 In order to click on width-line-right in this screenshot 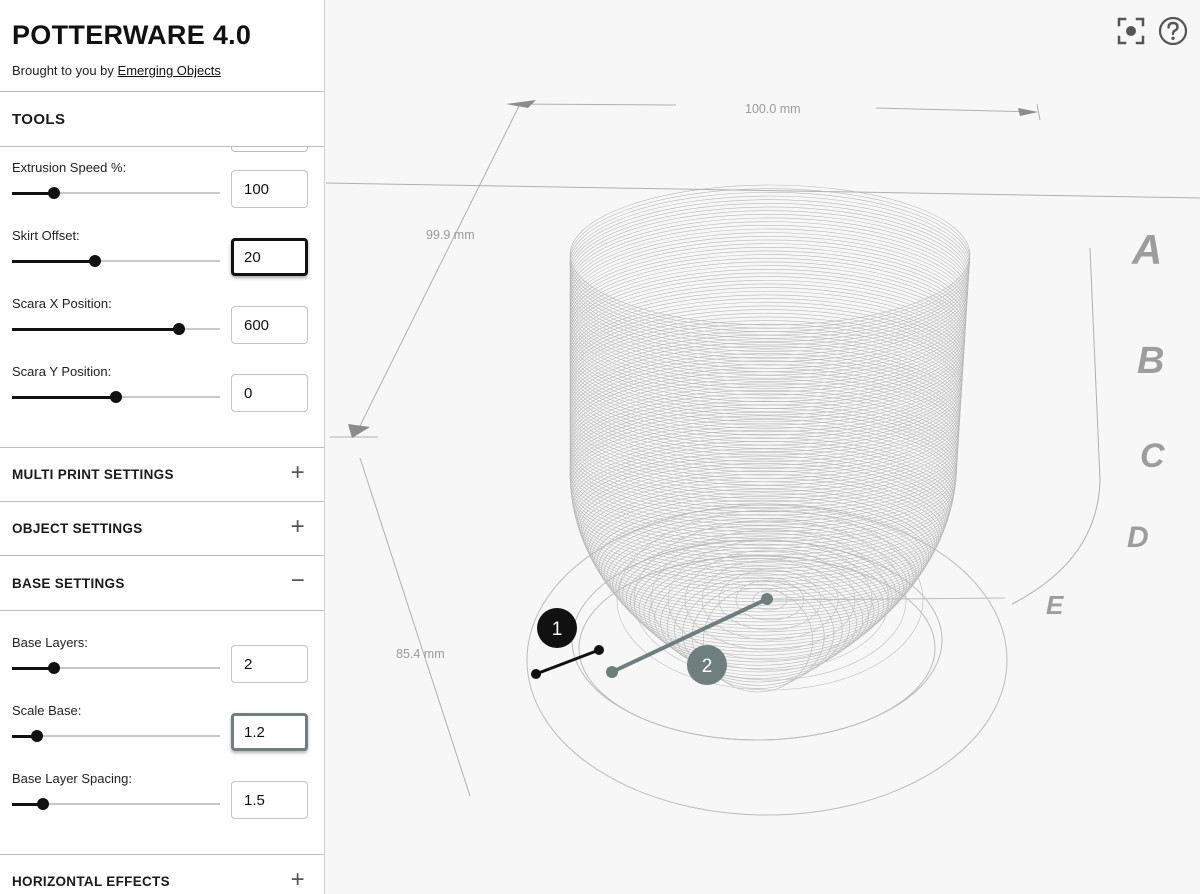, I will do `click(956, 110)`.